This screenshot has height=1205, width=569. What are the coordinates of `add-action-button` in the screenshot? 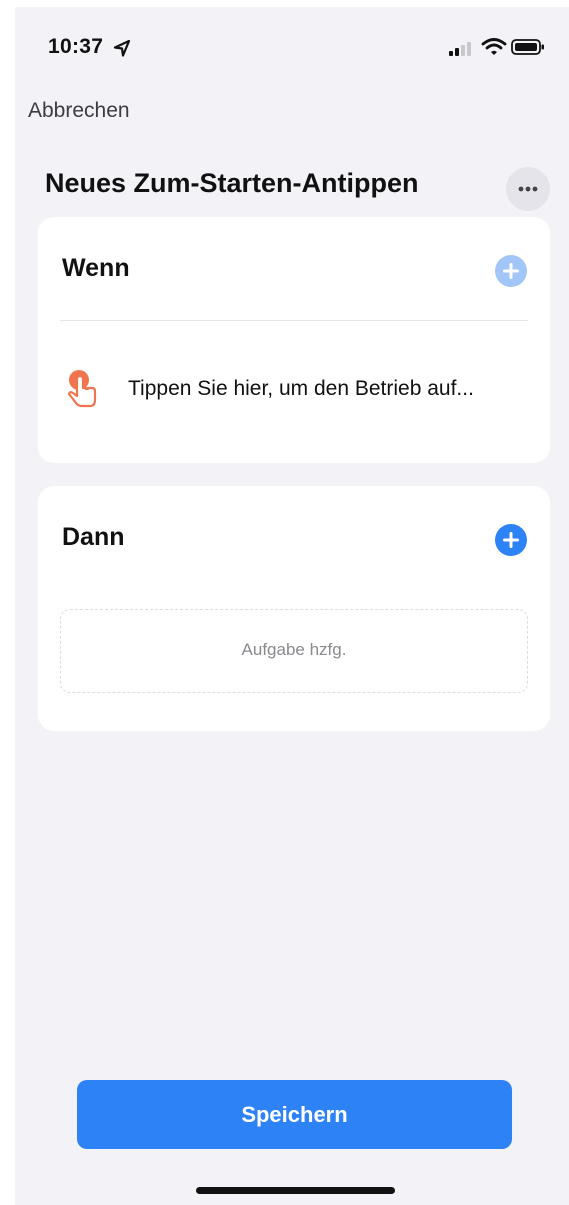 It's located at (511, 540).